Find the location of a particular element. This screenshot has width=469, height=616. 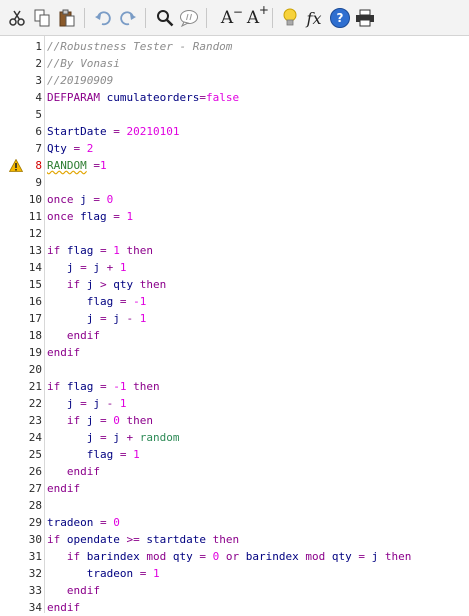

comment-text: //Robustness Tester - Random is located at coordinates (140, 46).